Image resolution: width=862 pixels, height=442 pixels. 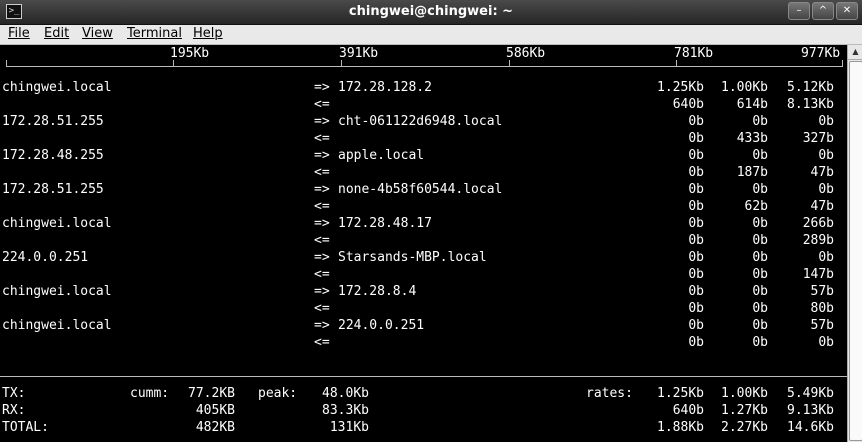 I want to click on menu-view: View, so click(x=97, y=33).